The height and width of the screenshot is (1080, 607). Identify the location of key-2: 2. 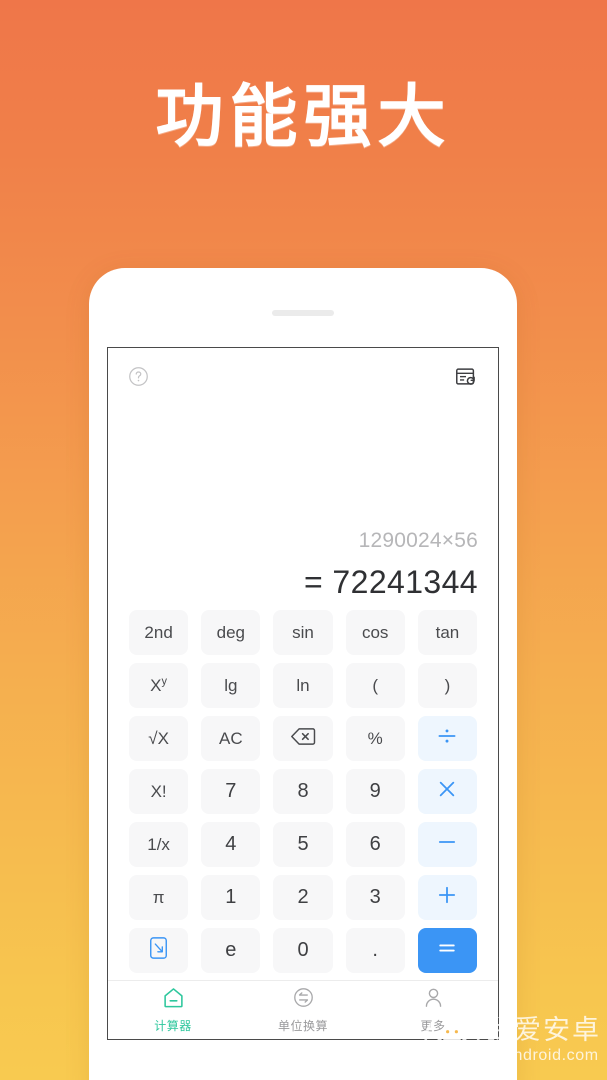
(303, 897).